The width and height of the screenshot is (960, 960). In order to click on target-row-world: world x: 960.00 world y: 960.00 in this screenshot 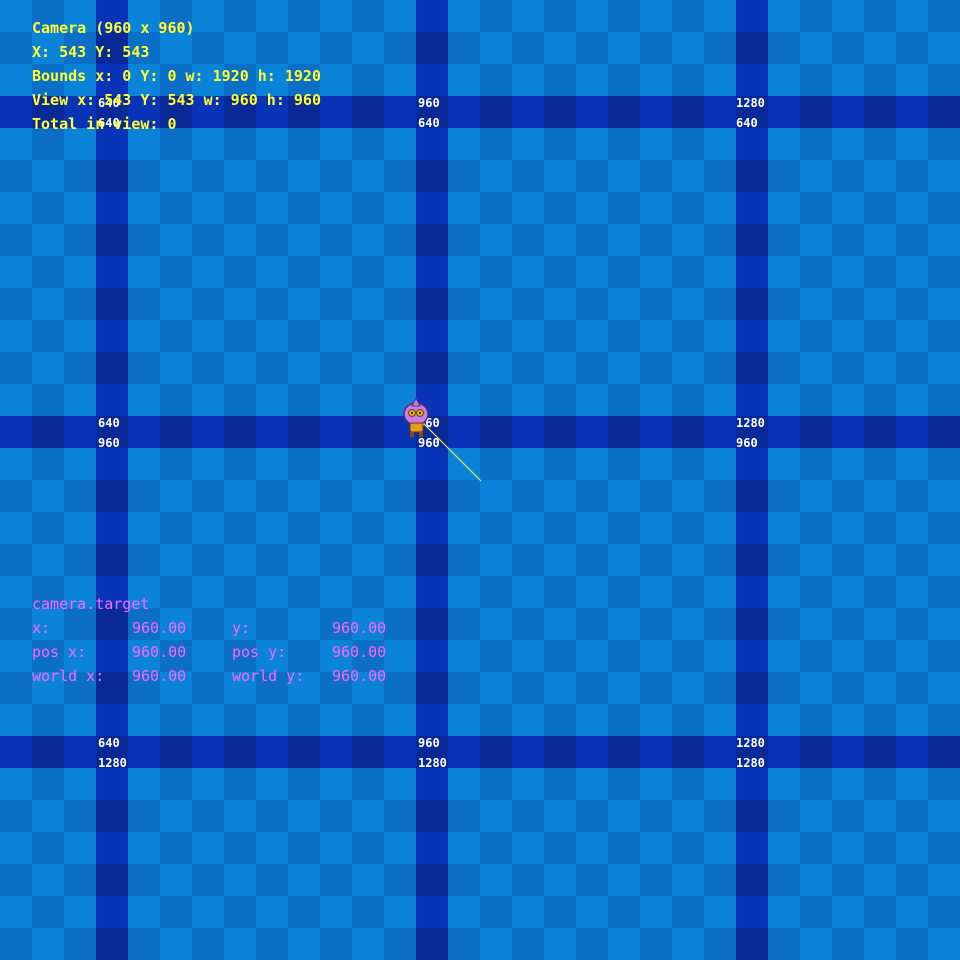, I will do `click(217, 676)`.